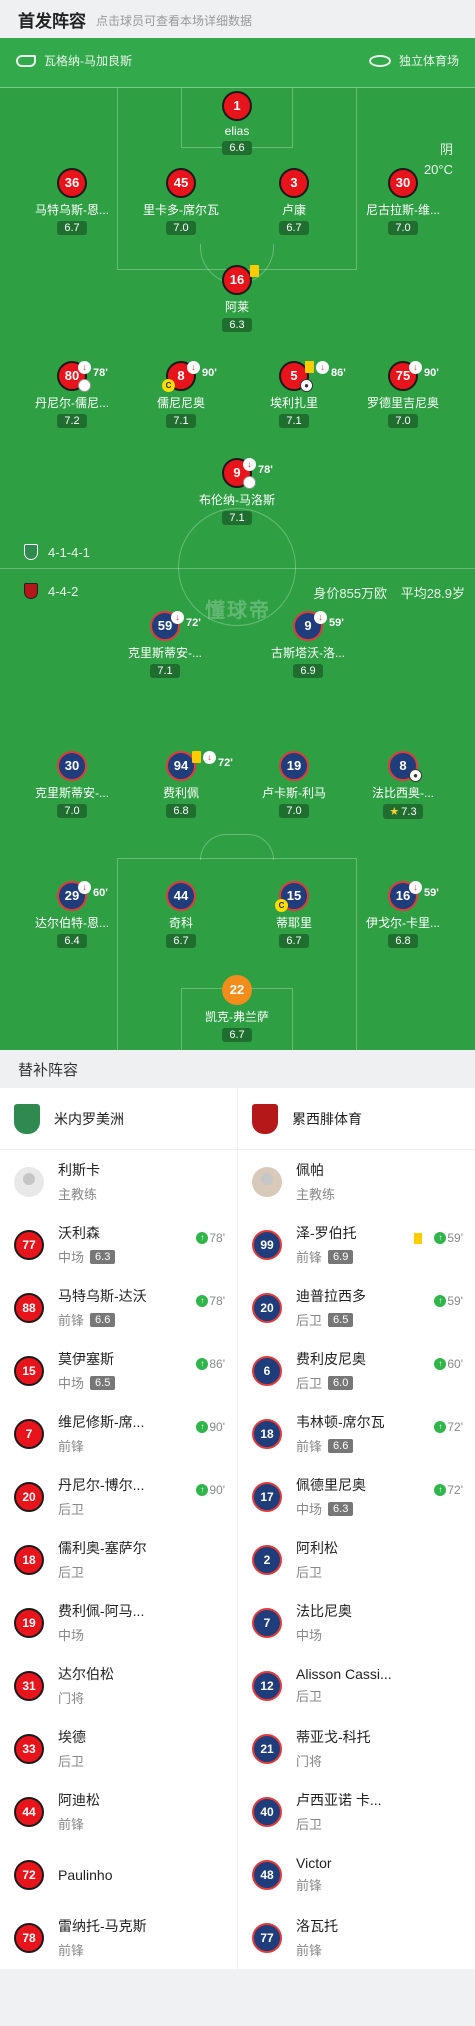 The width and height of the screenshot is (475, 2026). What do you see at coordinates (247, 473) in the screenshot?
I see `player-number: 9 ↓ 78'` at bounding box center [247, 473].